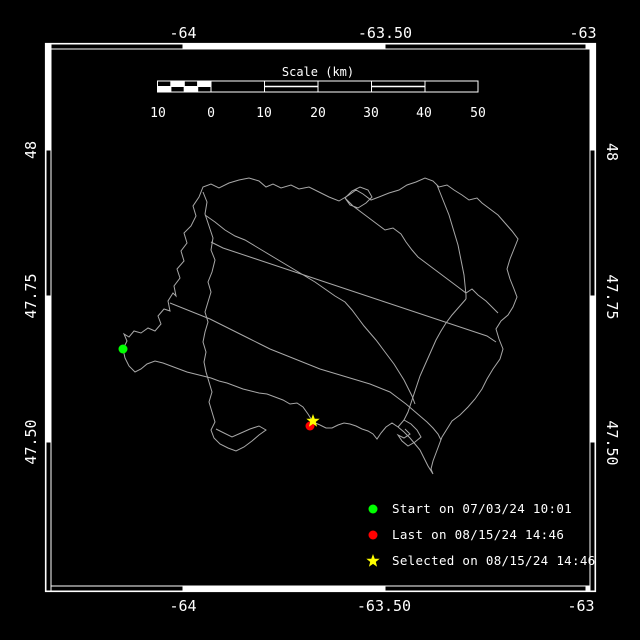 This screenshot has height=640, width=640. Describe the element at coordinates (123, 349) in the screenshot. I see `start-marker` at that location.